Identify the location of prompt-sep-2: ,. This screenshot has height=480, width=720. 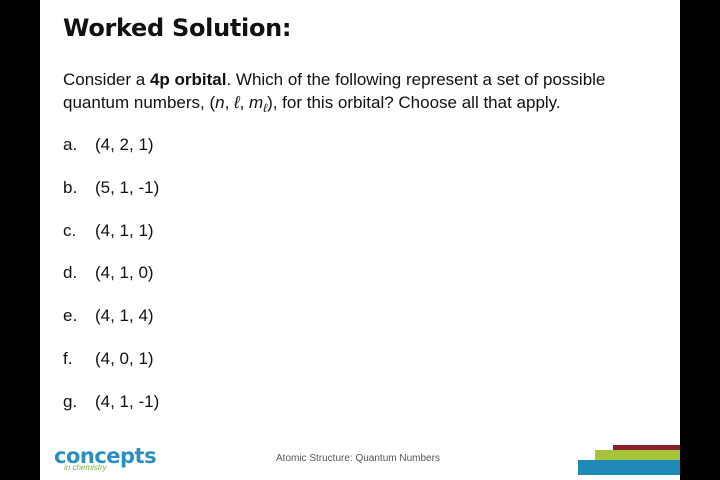
(244, 102).